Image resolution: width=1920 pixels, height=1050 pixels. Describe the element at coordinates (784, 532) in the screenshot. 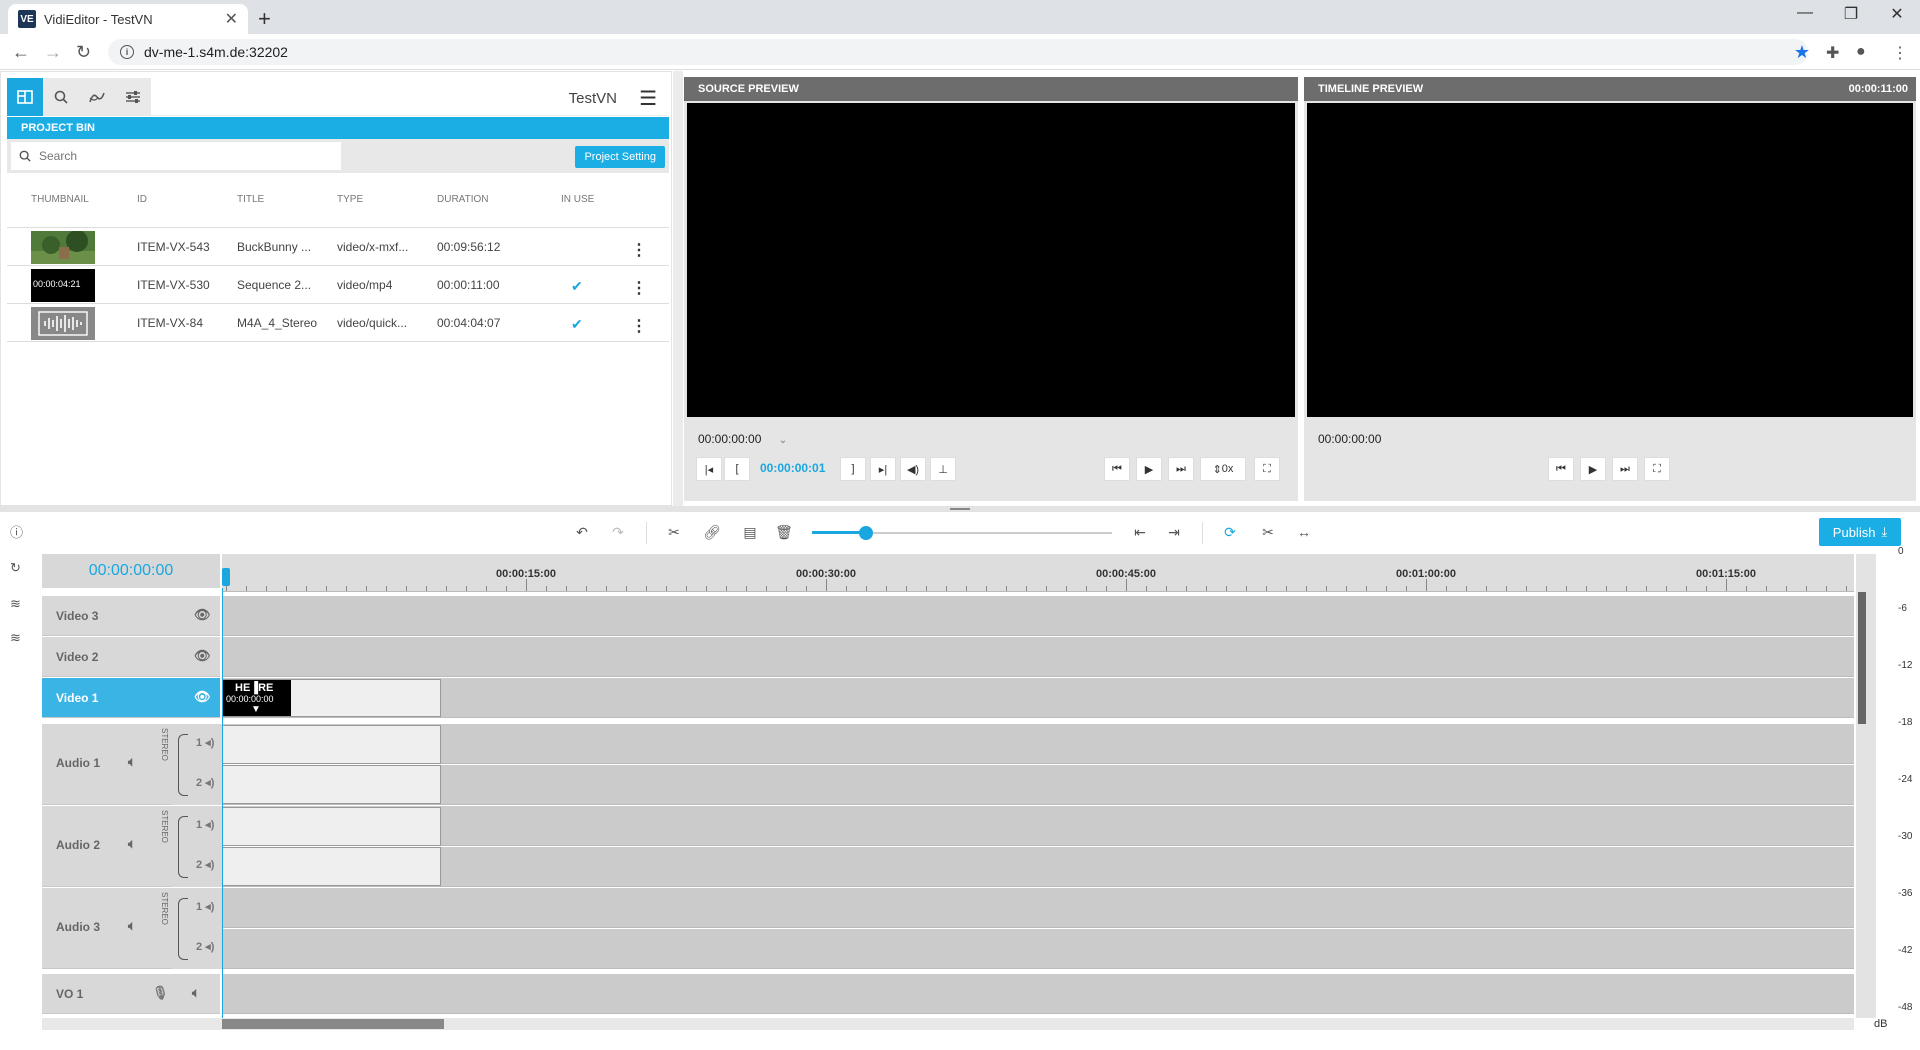

I see `delete-icon: 🗑︎` at that location.